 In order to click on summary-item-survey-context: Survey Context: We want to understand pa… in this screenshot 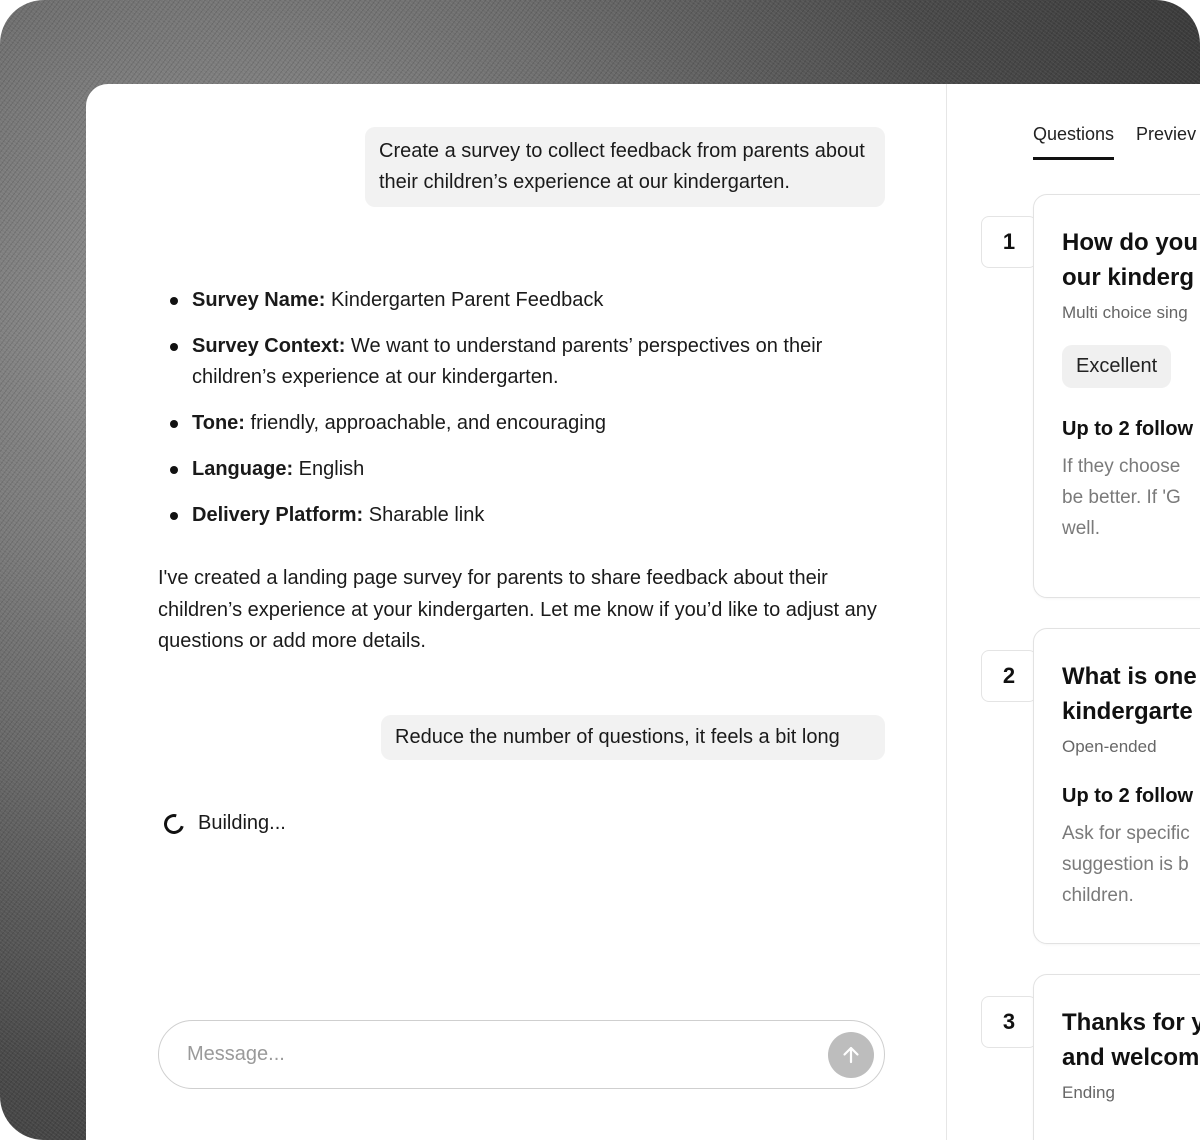, I will do `click(524, 362)`.